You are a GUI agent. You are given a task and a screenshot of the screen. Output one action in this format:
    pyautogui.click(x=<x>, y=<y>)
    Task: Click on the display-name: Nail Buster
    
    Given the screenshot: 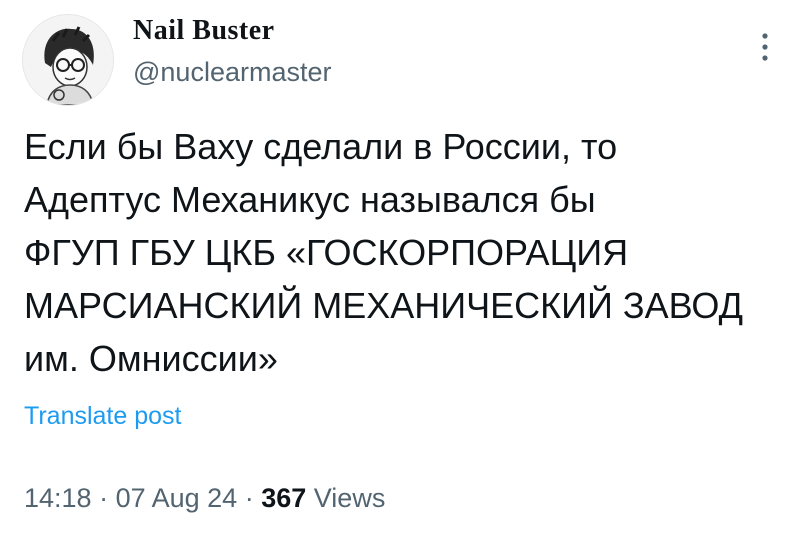 What is the action you would take?
    pyautogui.click(x=204, y=31)
    